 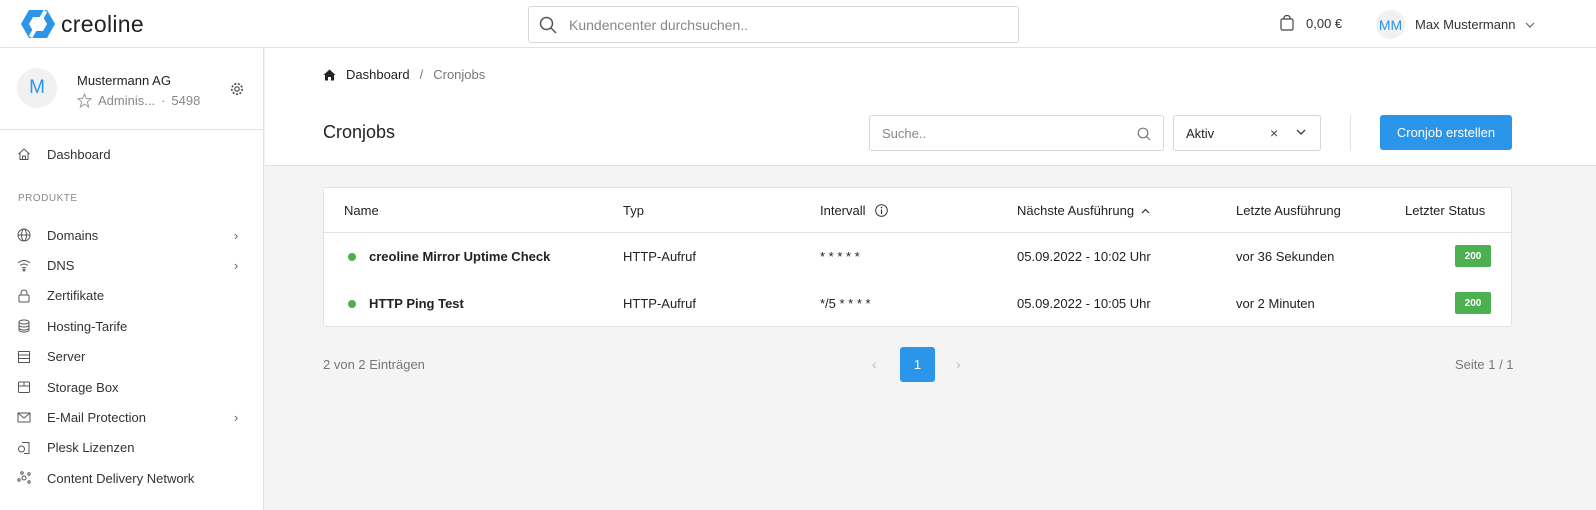 What do you see at coordinates (773, 24) in the screenshot?
I see `global-search-input: Kundencenter durchsuchen..` at bounding box center [773, 24].